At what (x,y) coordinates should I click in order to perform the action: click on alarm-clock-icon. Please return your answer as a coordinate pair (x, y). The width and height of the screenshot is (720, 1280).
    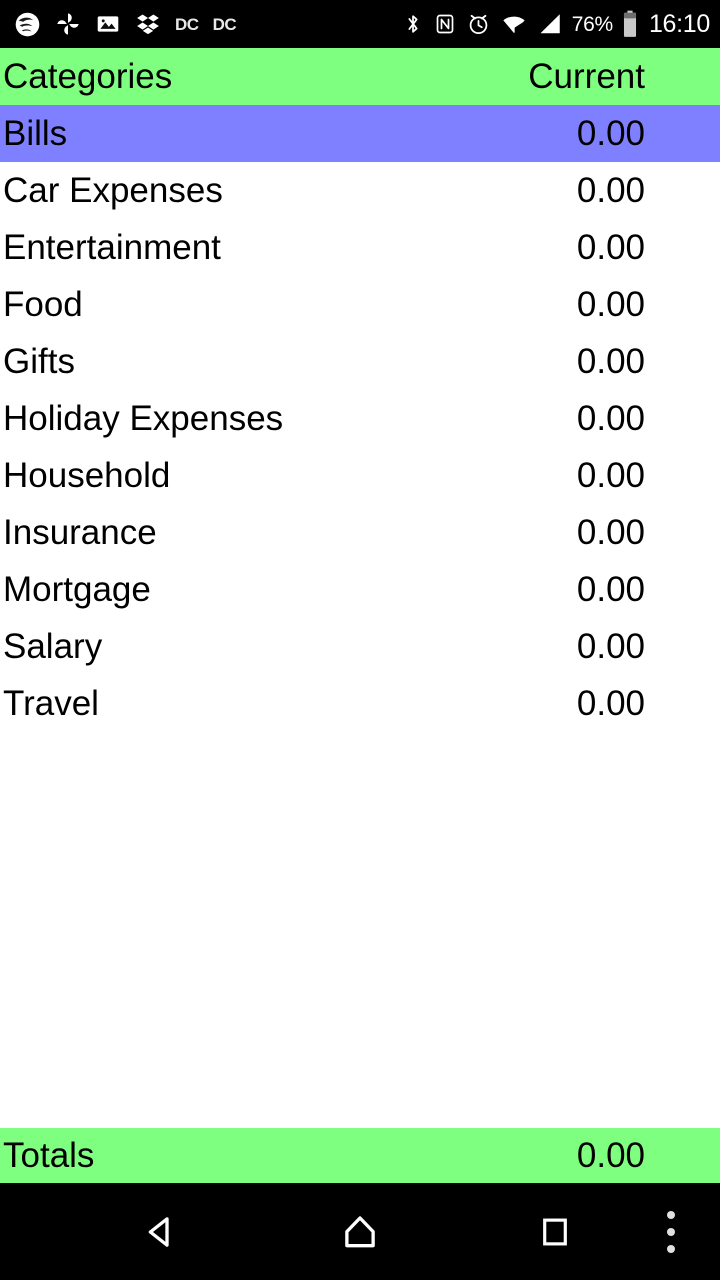
    Looking at the image, I should click on (478, 24).